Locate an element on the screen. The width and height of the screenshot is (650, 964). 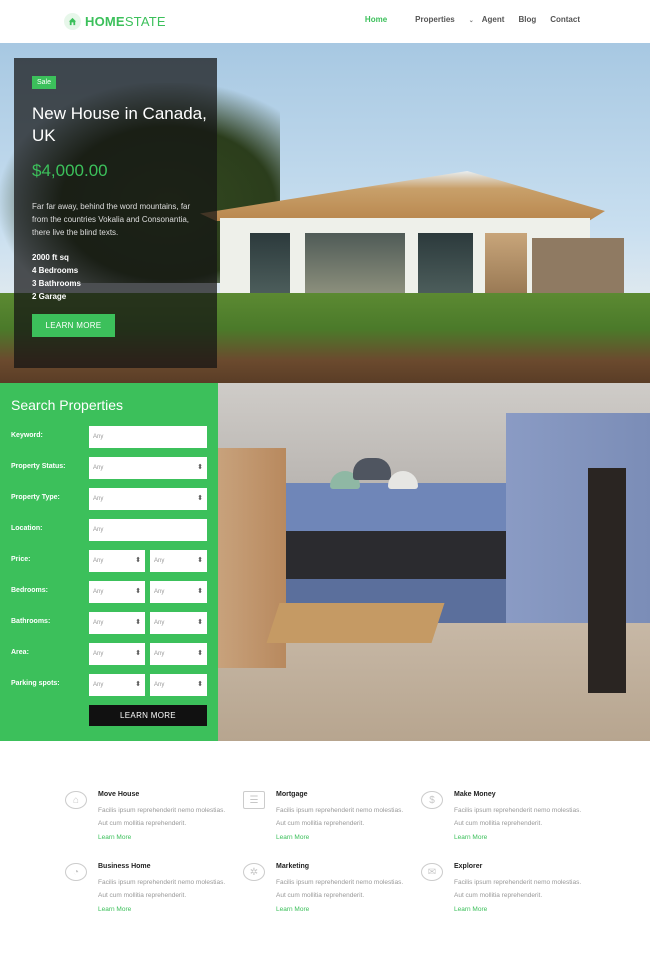
search-row-price: Price: Any Any is located at coordinates (111, 561).